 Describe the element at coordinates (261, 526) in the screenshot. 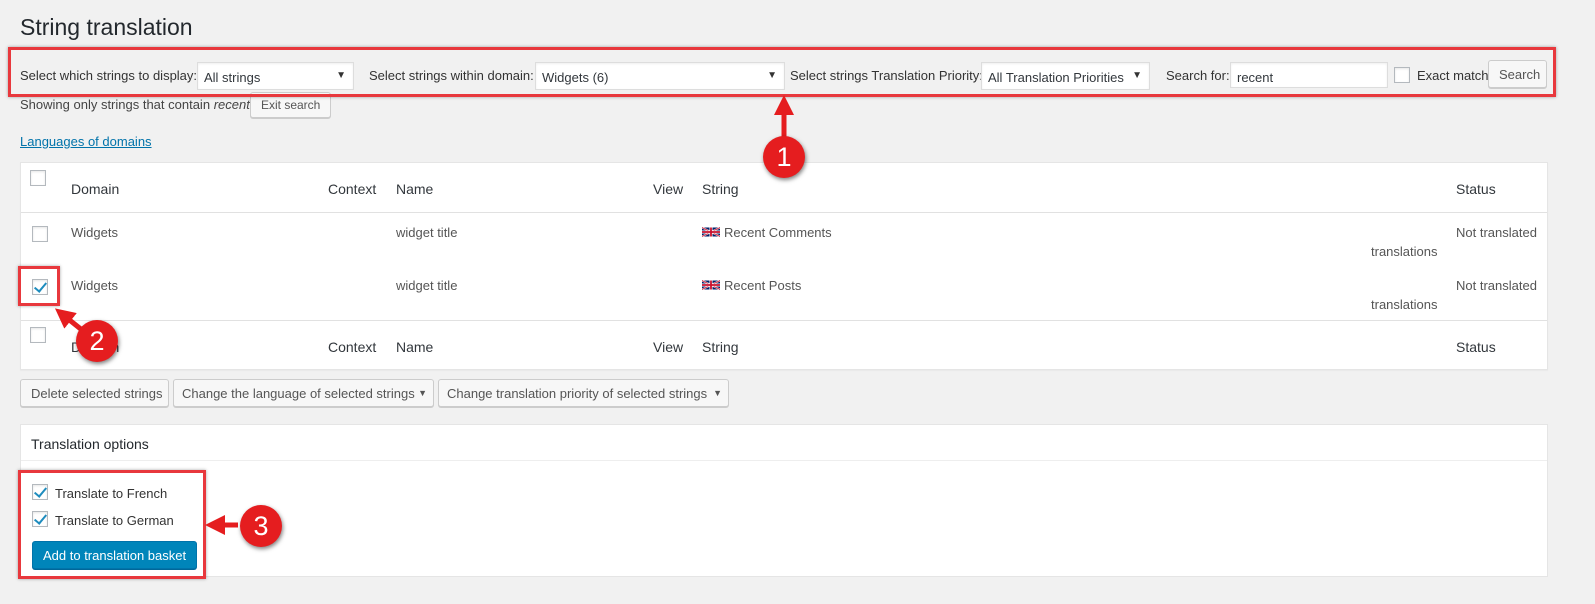

I see `annotation-badge-3: 3` at that location.